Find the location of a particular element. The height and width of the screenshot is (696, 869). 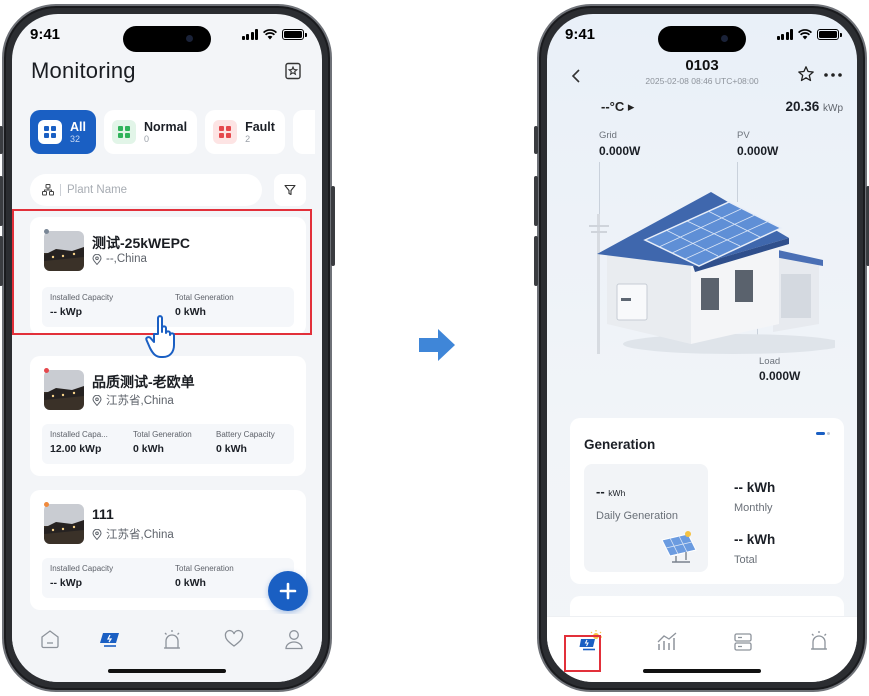

daily-value-number: -- is located at coordinates (600, 491).